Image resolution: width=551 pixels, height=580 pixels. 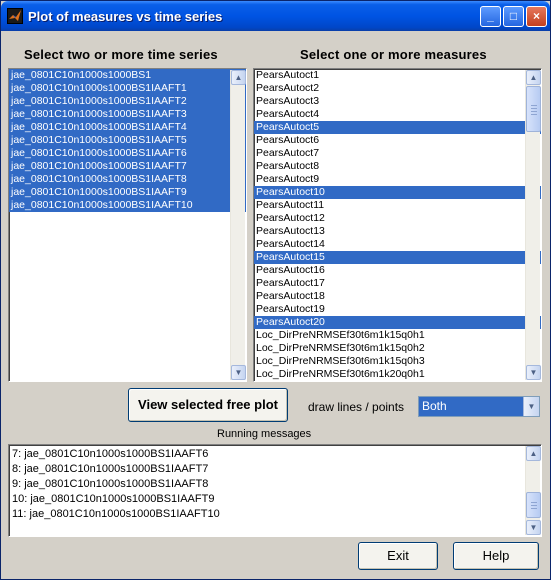 I want to click on list-item: PearsAutoct14, so click(x=397, y=244).